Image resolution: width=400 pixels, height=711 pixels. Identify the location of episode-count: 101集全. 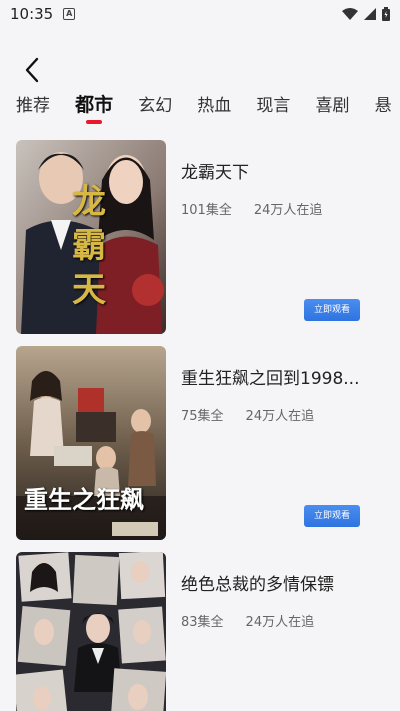
(206, 210).